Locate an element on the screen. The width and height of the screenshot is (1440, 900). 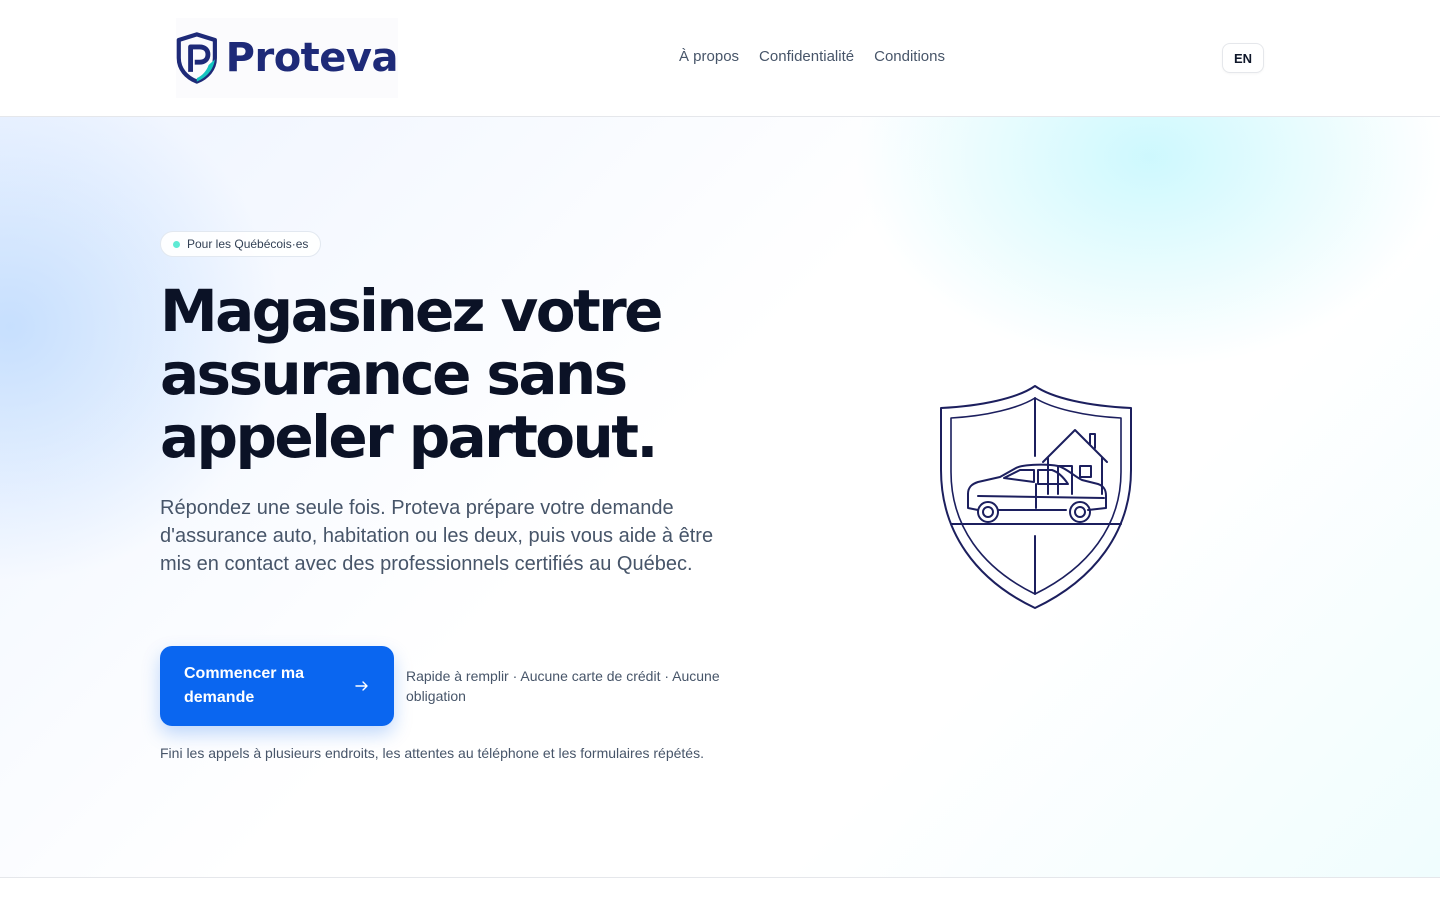
audience-badge-label: Pour les Québécois·es is located at coordinates (248, 244).